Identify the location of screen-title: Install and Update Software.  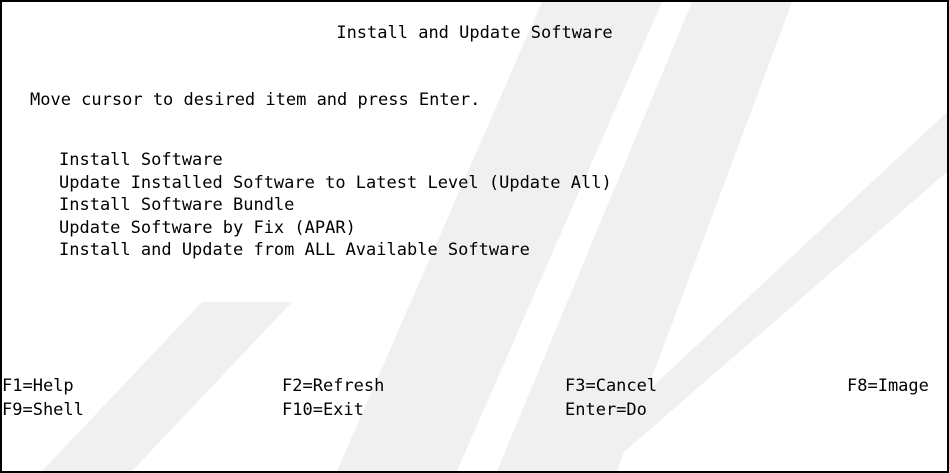
(474, 33).